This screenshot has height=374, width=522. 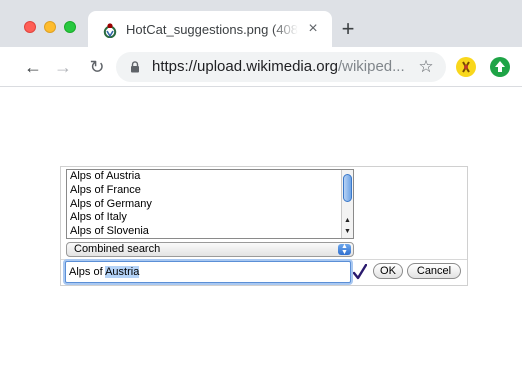 I want to click on new-tab-icon: +, so click(x=348, y=29).